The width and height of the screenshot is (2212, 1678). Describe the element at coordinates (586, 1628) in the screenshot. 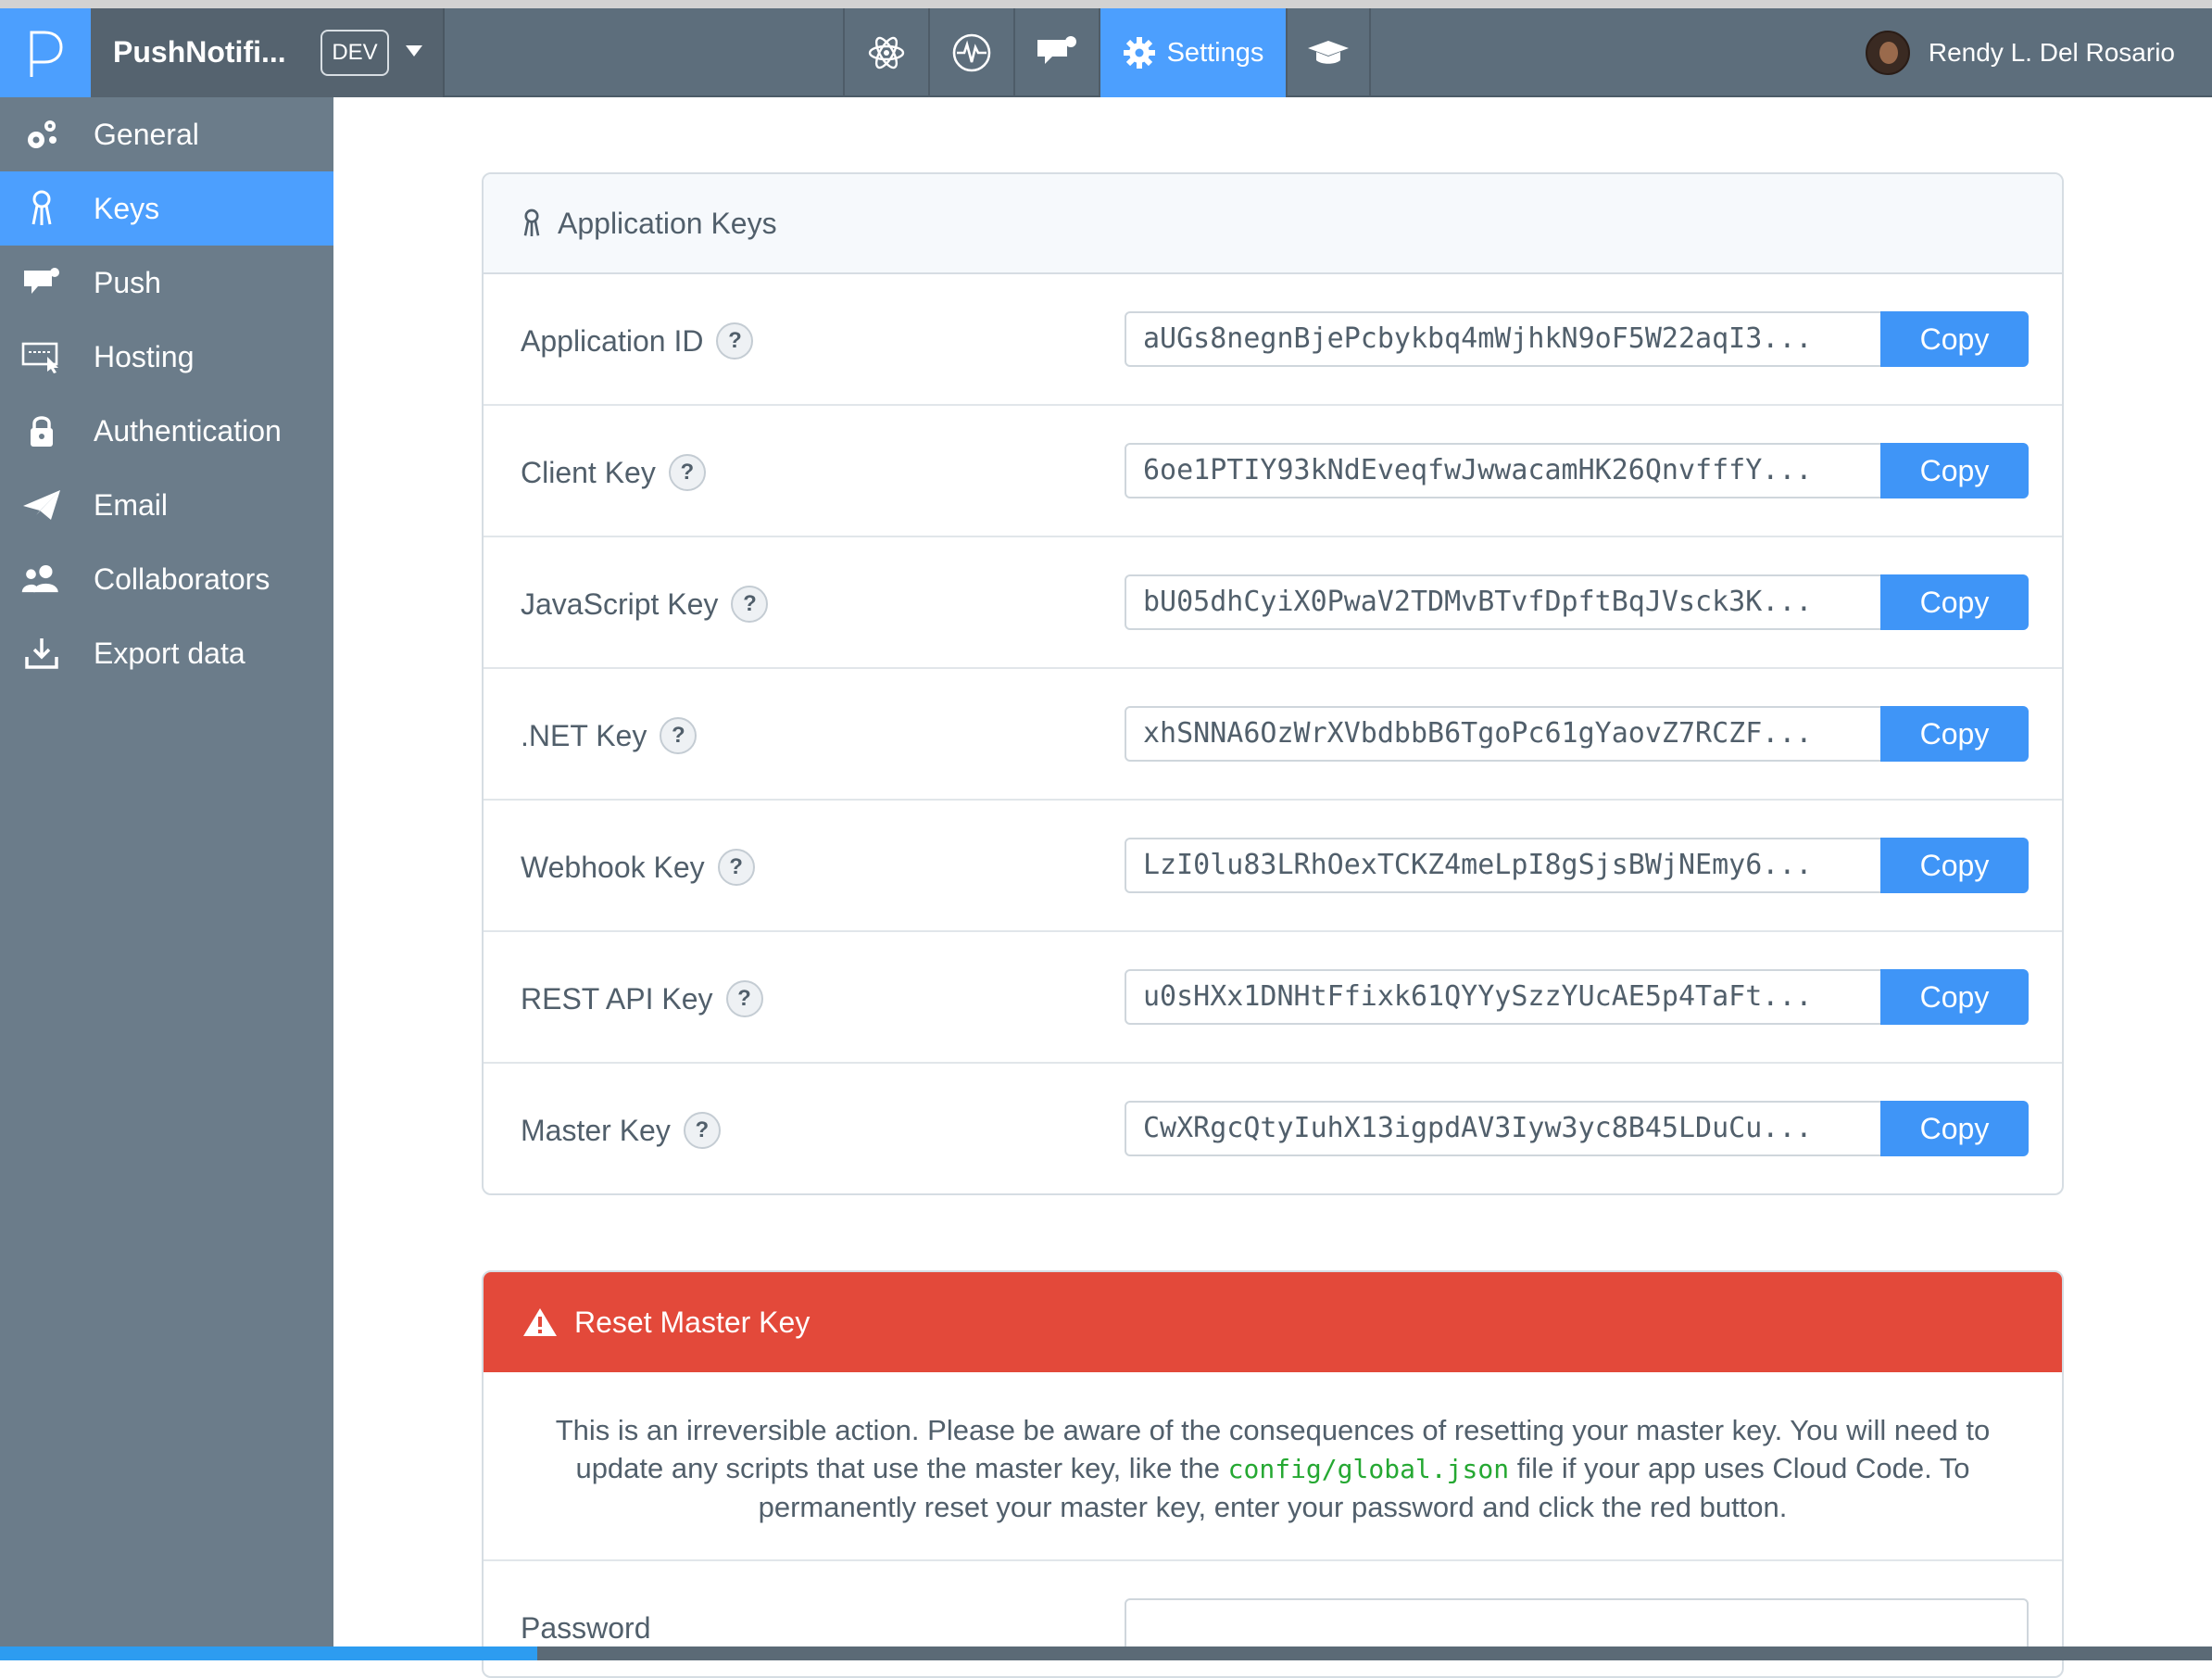

I see `password-label: Password` at that location.